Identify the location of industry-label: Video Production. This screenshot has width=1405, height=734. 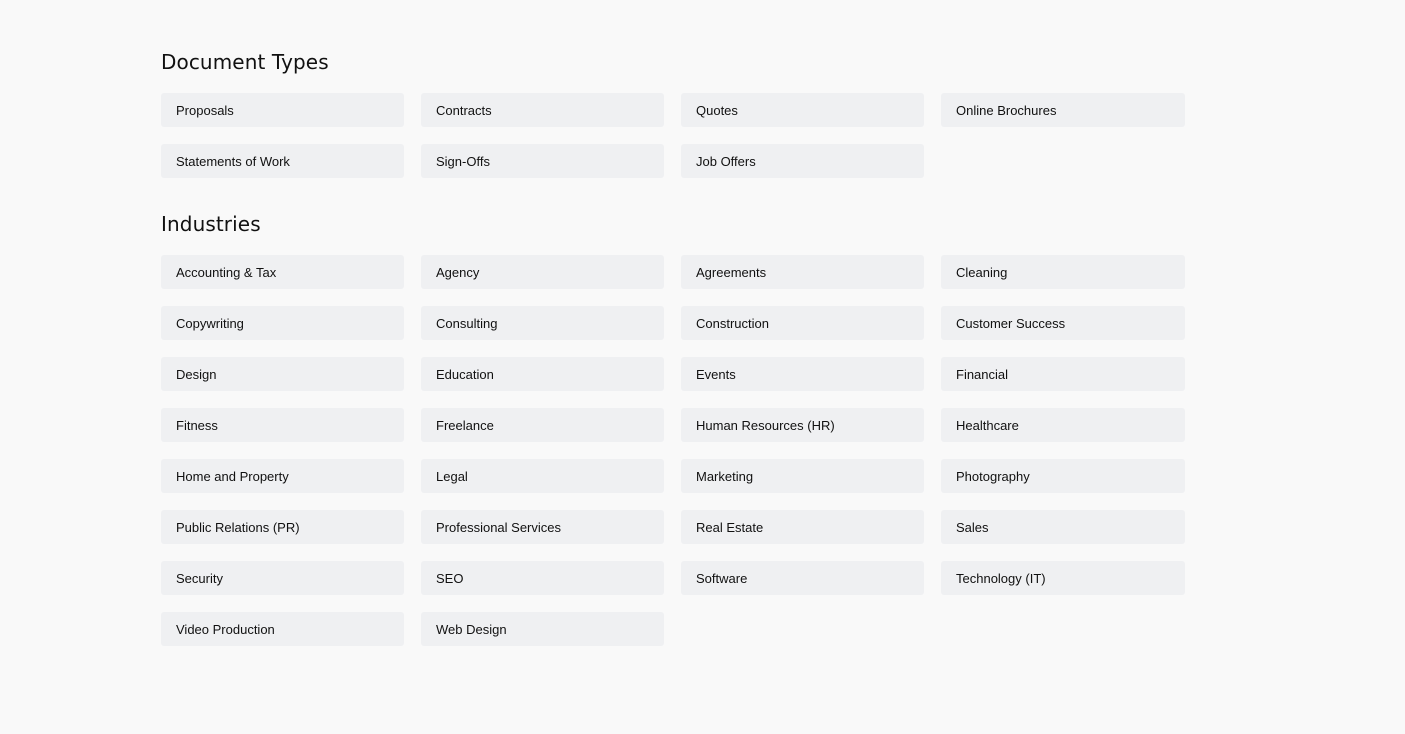
(225, 629).